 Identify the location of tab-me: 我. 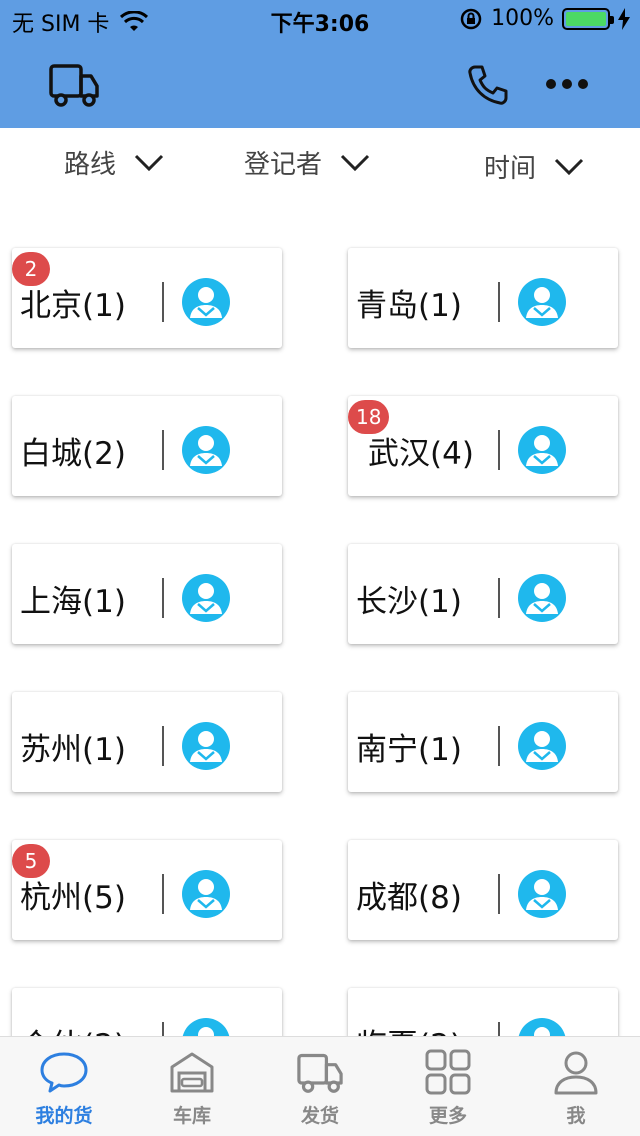
(576, 1086).